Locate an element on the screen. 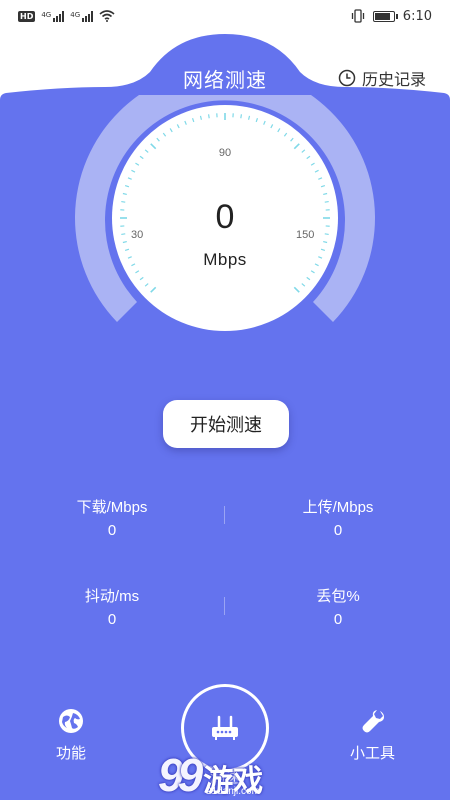  history-button: 历史记录 is located at coordinates (382, 78).